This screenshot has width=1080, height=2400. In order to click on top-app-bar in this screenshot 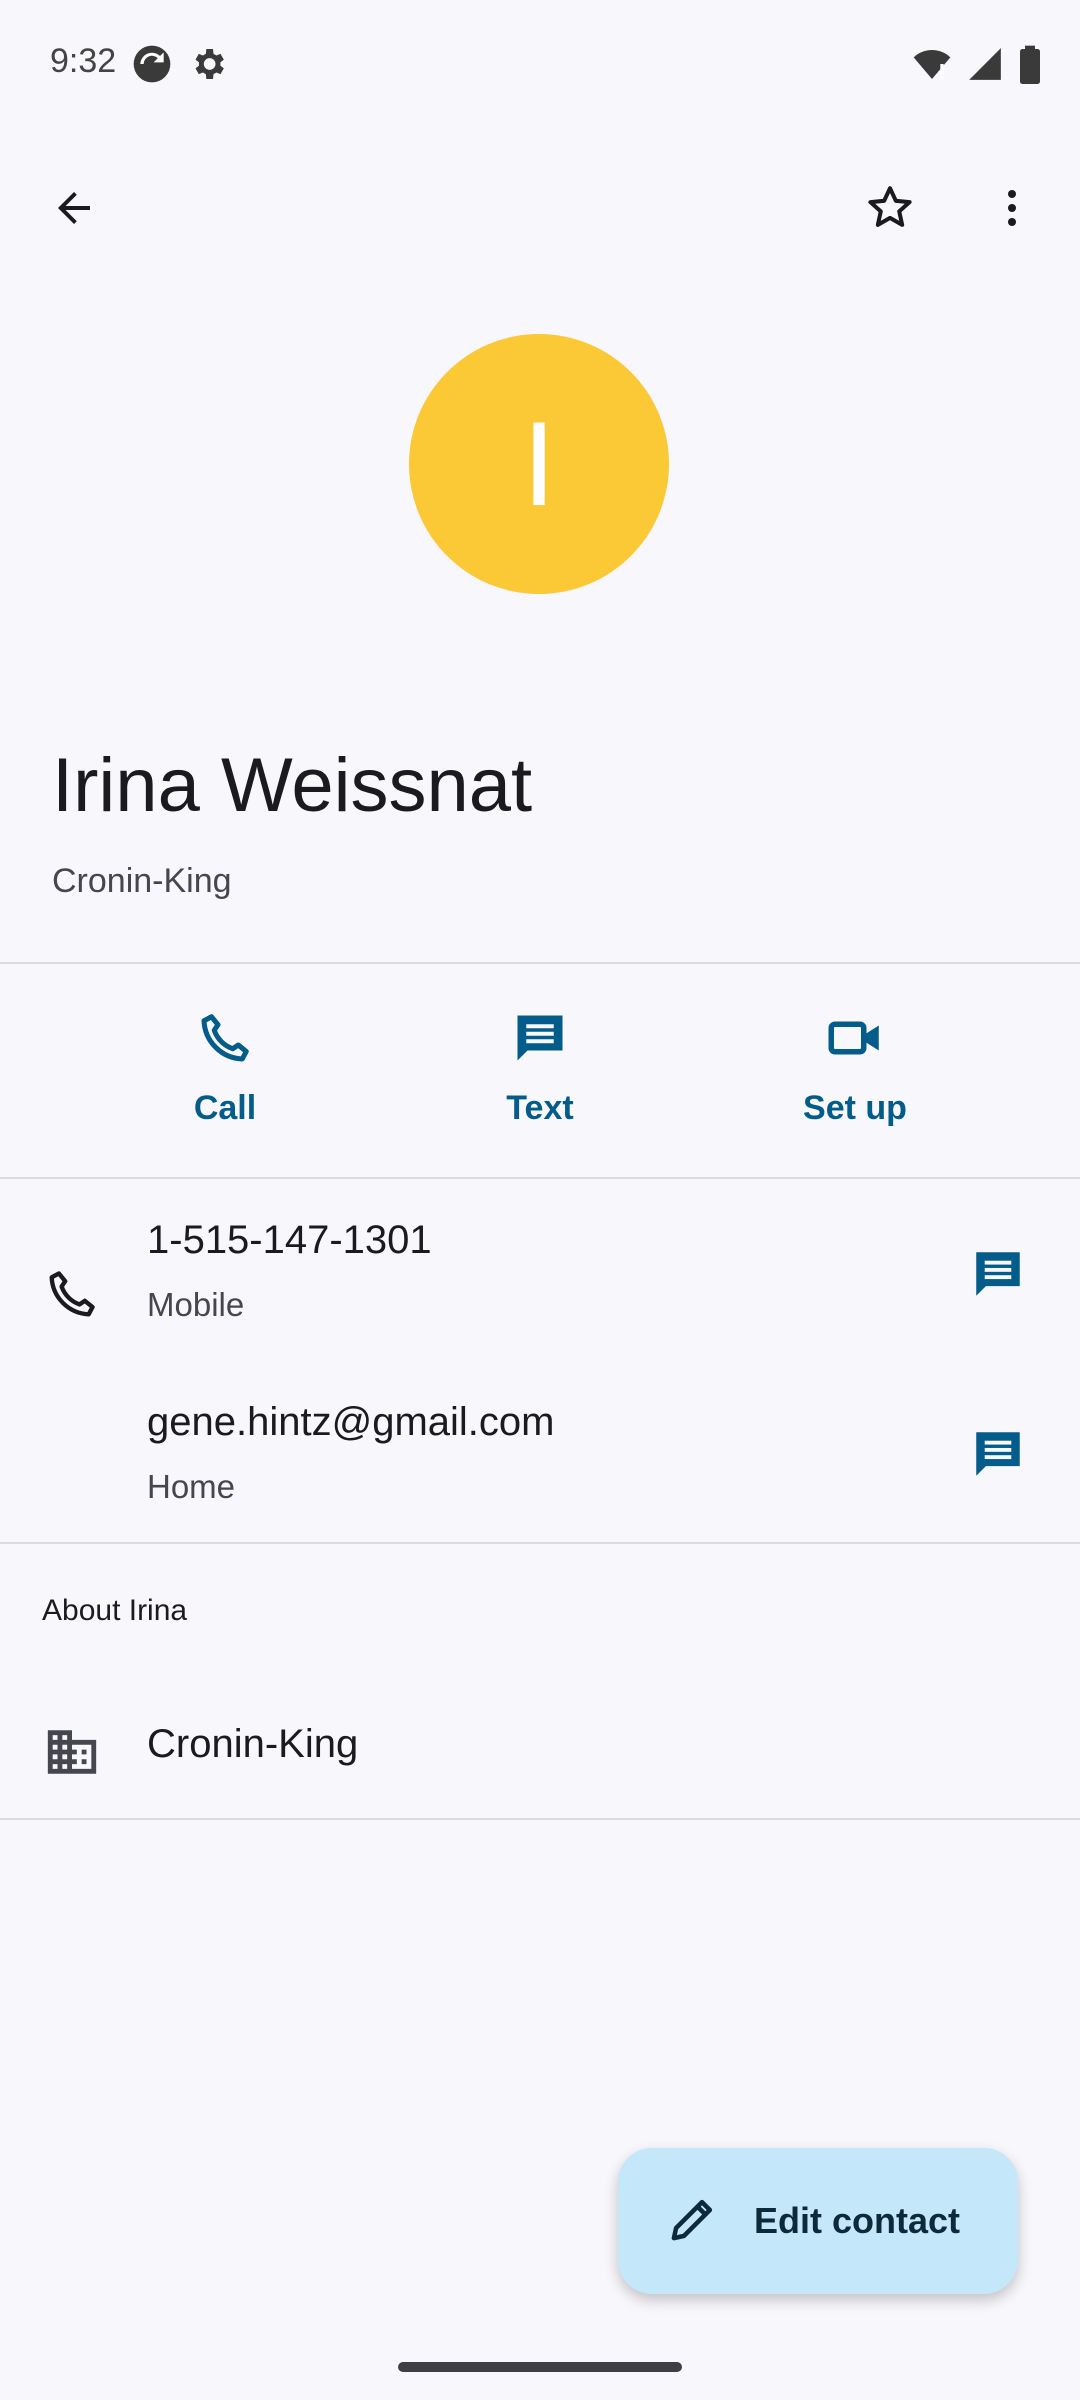, I will do `click(540, 210)`.